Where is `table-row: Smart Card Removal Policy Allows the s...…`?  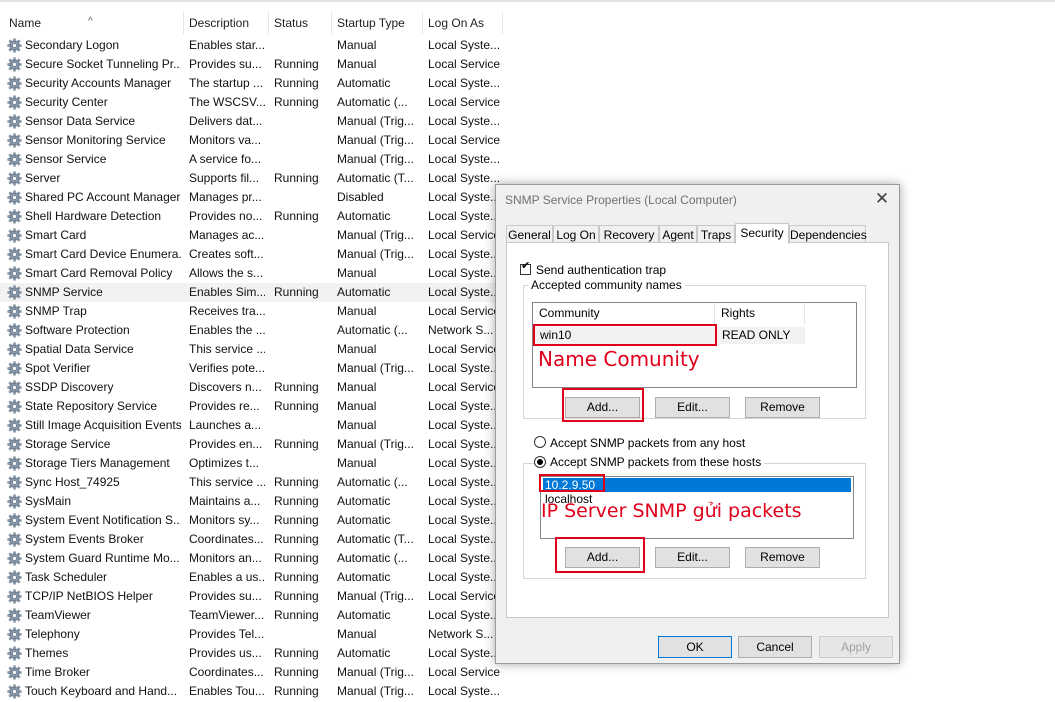
table-row: Smart Card Removal Policy Allows the s...… is located at coordinates (260, 273).